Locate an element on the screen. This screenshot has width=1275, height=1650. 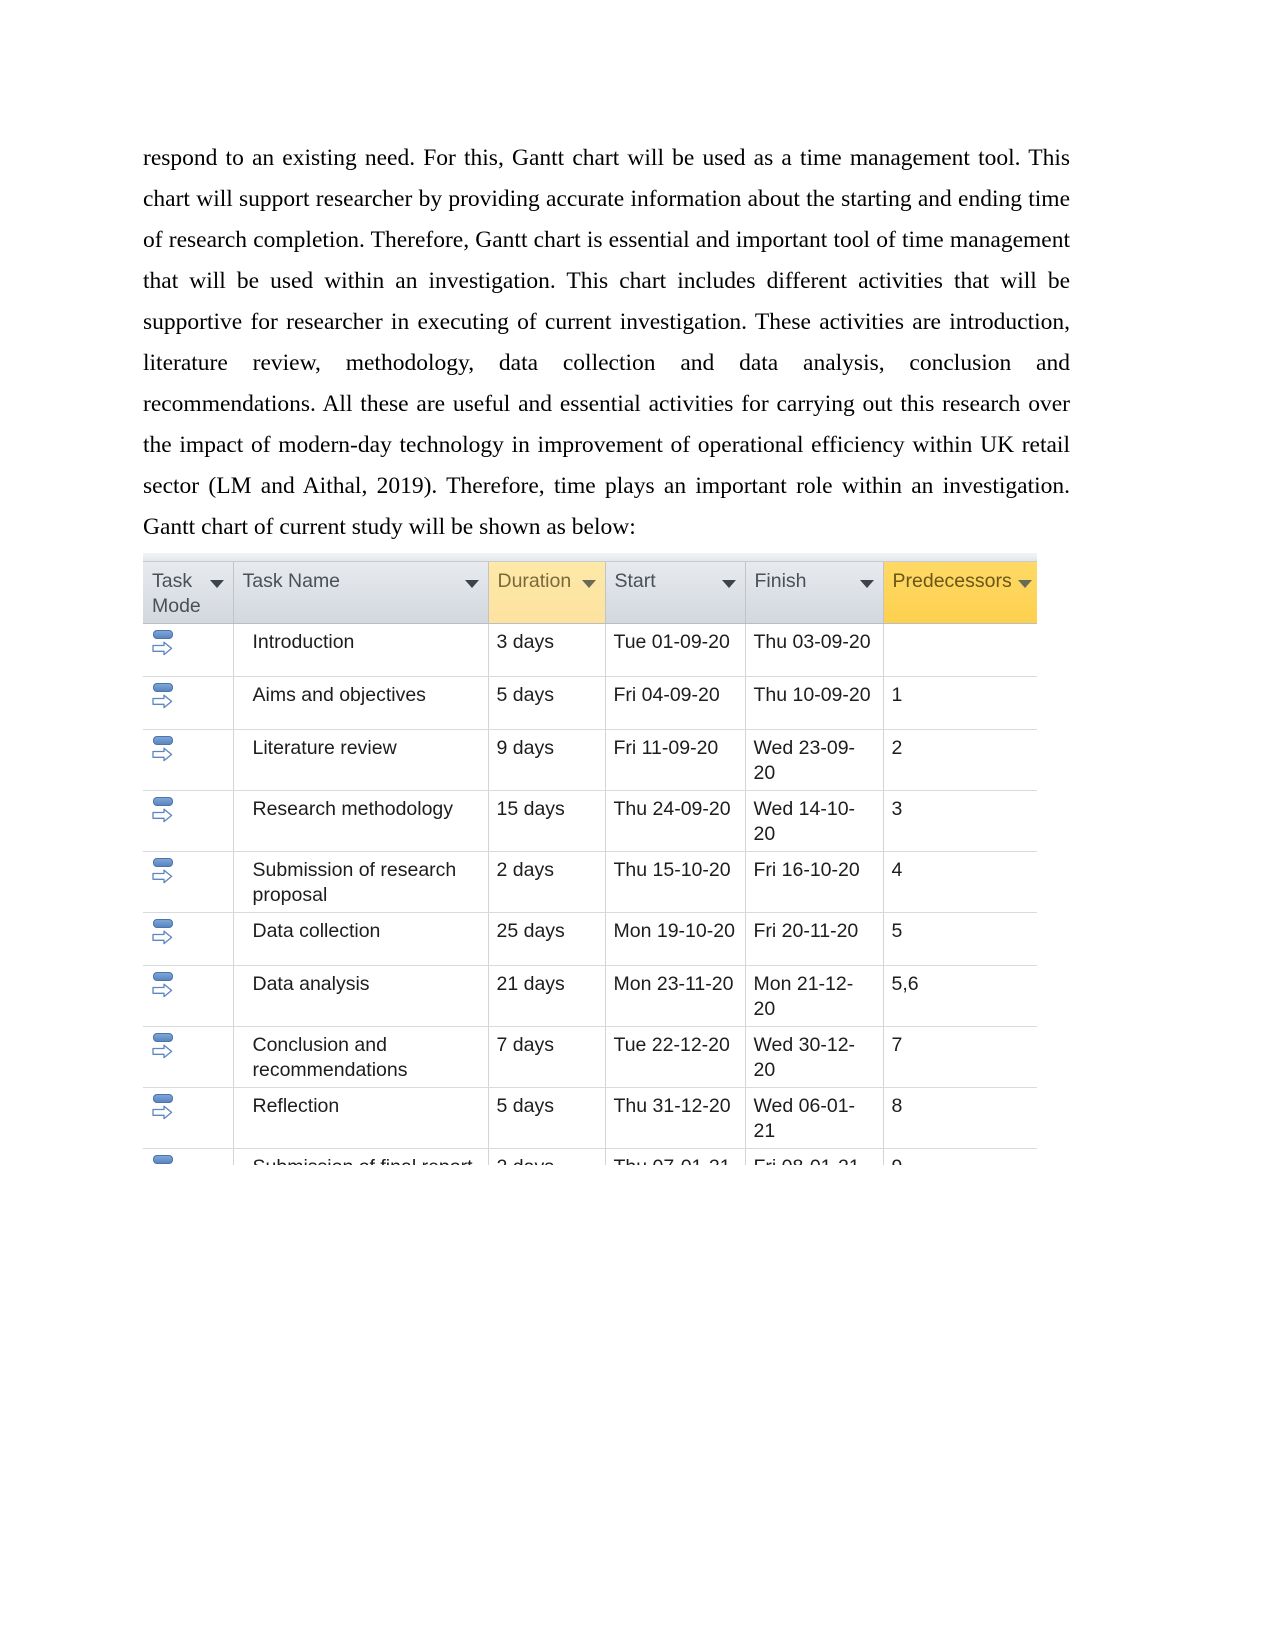
cell-task-name: Reflection is located at coordinates (361, 1118).